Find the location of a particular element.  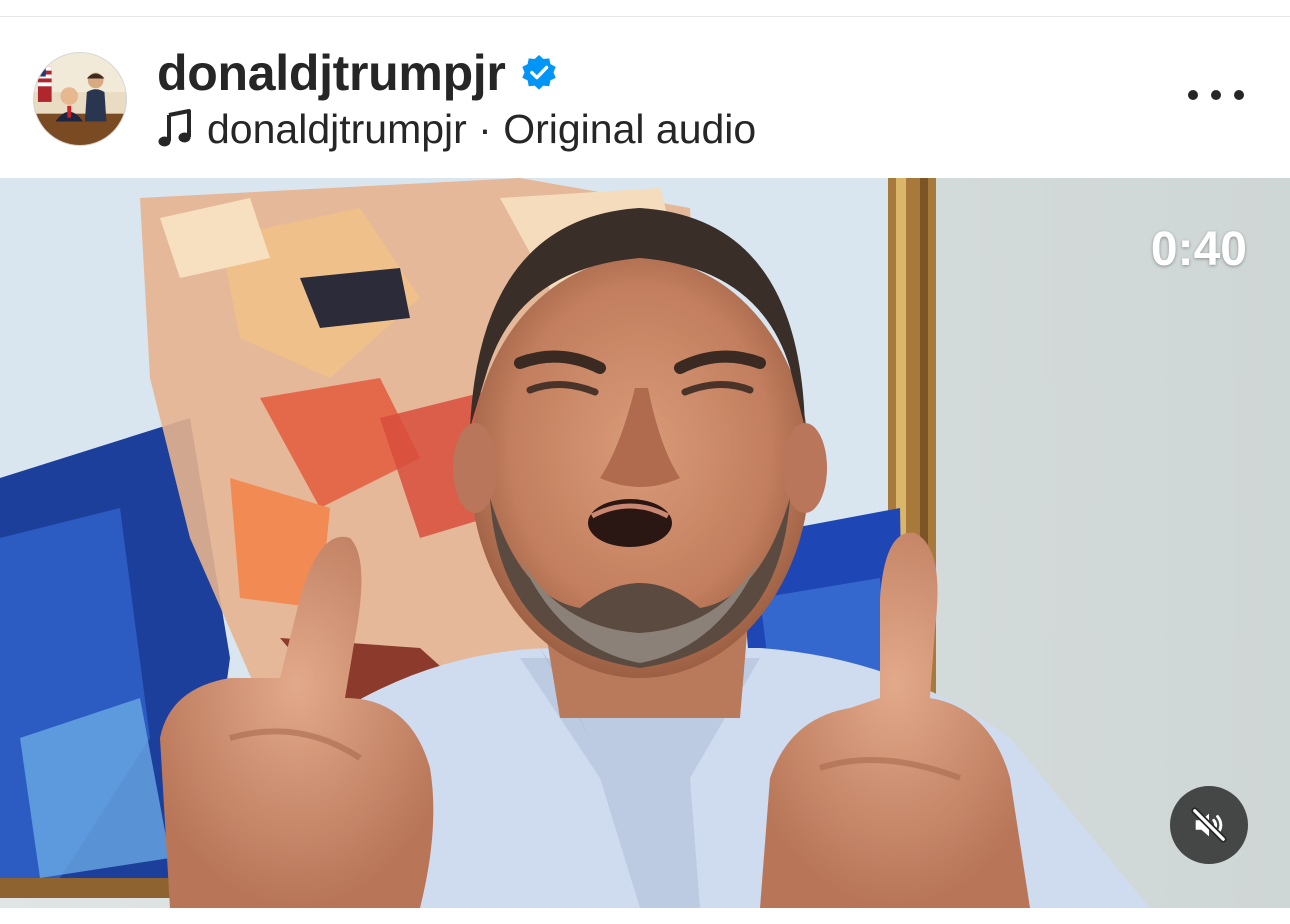

speaker-muted-icon is located at coordinates (1209, 825).